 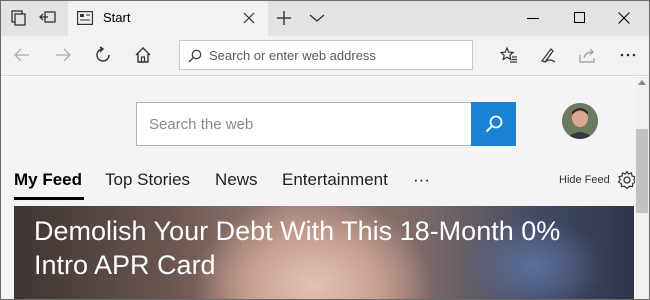 I want to click on pen-icon, so click(x=548, y=55).